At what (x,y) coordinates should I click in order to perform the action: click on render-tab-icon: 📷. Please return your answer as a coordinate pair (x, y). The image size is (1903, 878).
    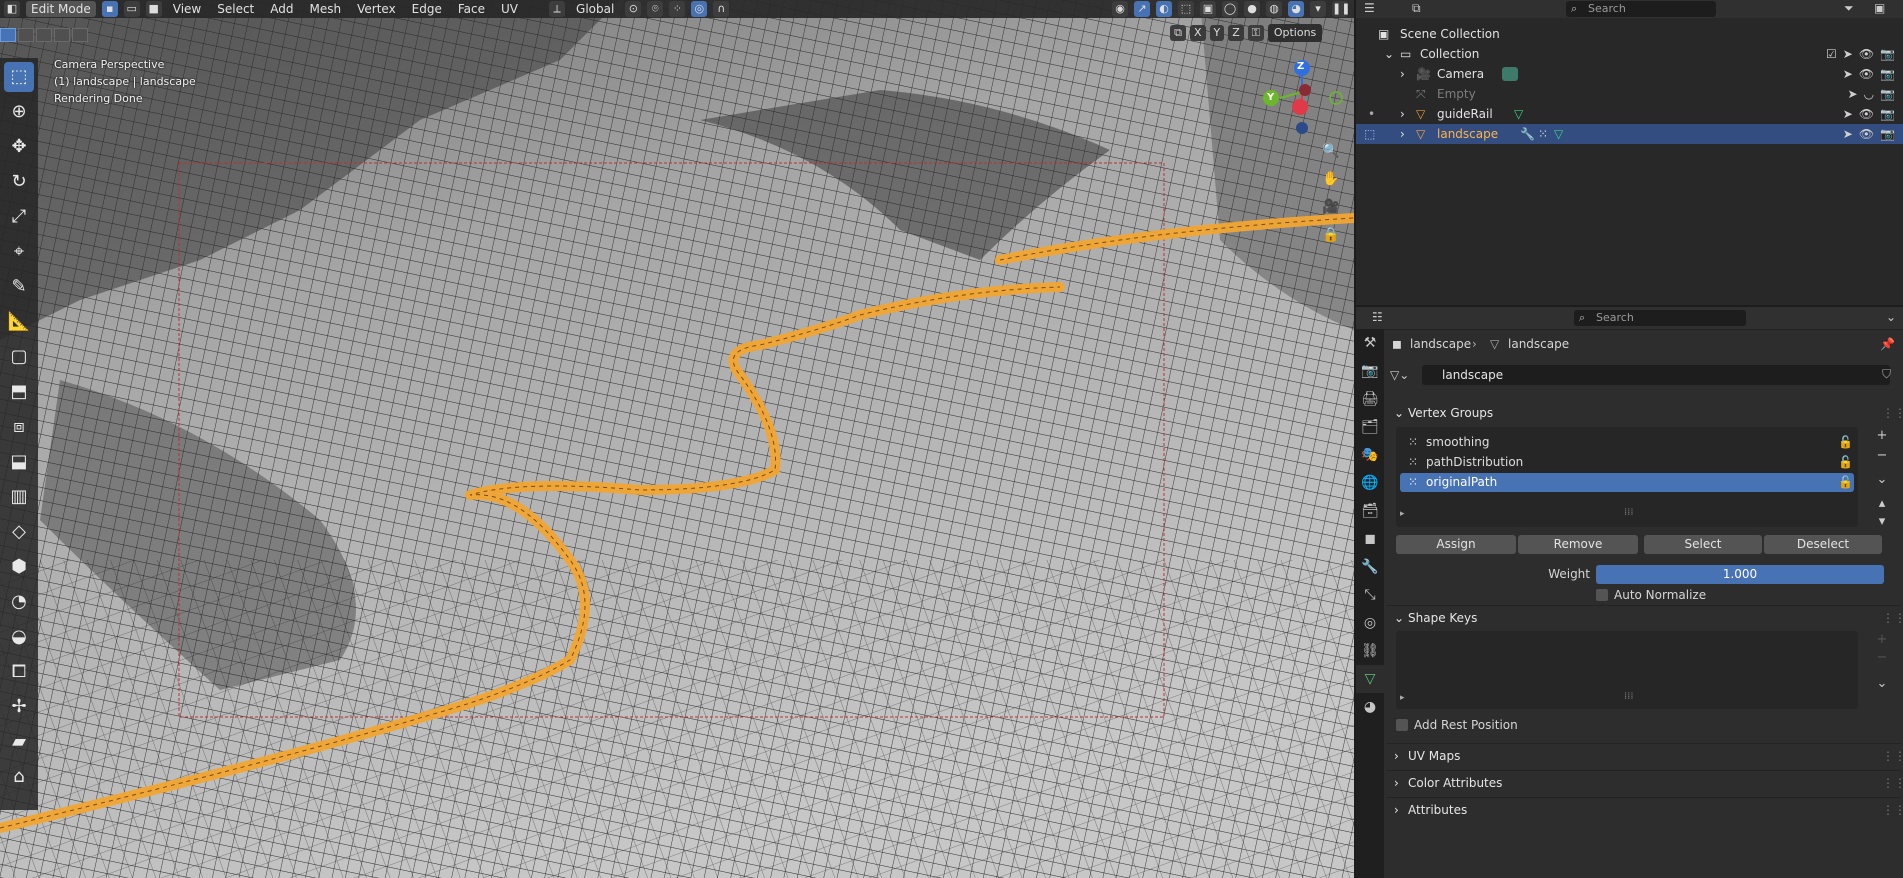
    Looking at the image, I should click on (1370, 371).